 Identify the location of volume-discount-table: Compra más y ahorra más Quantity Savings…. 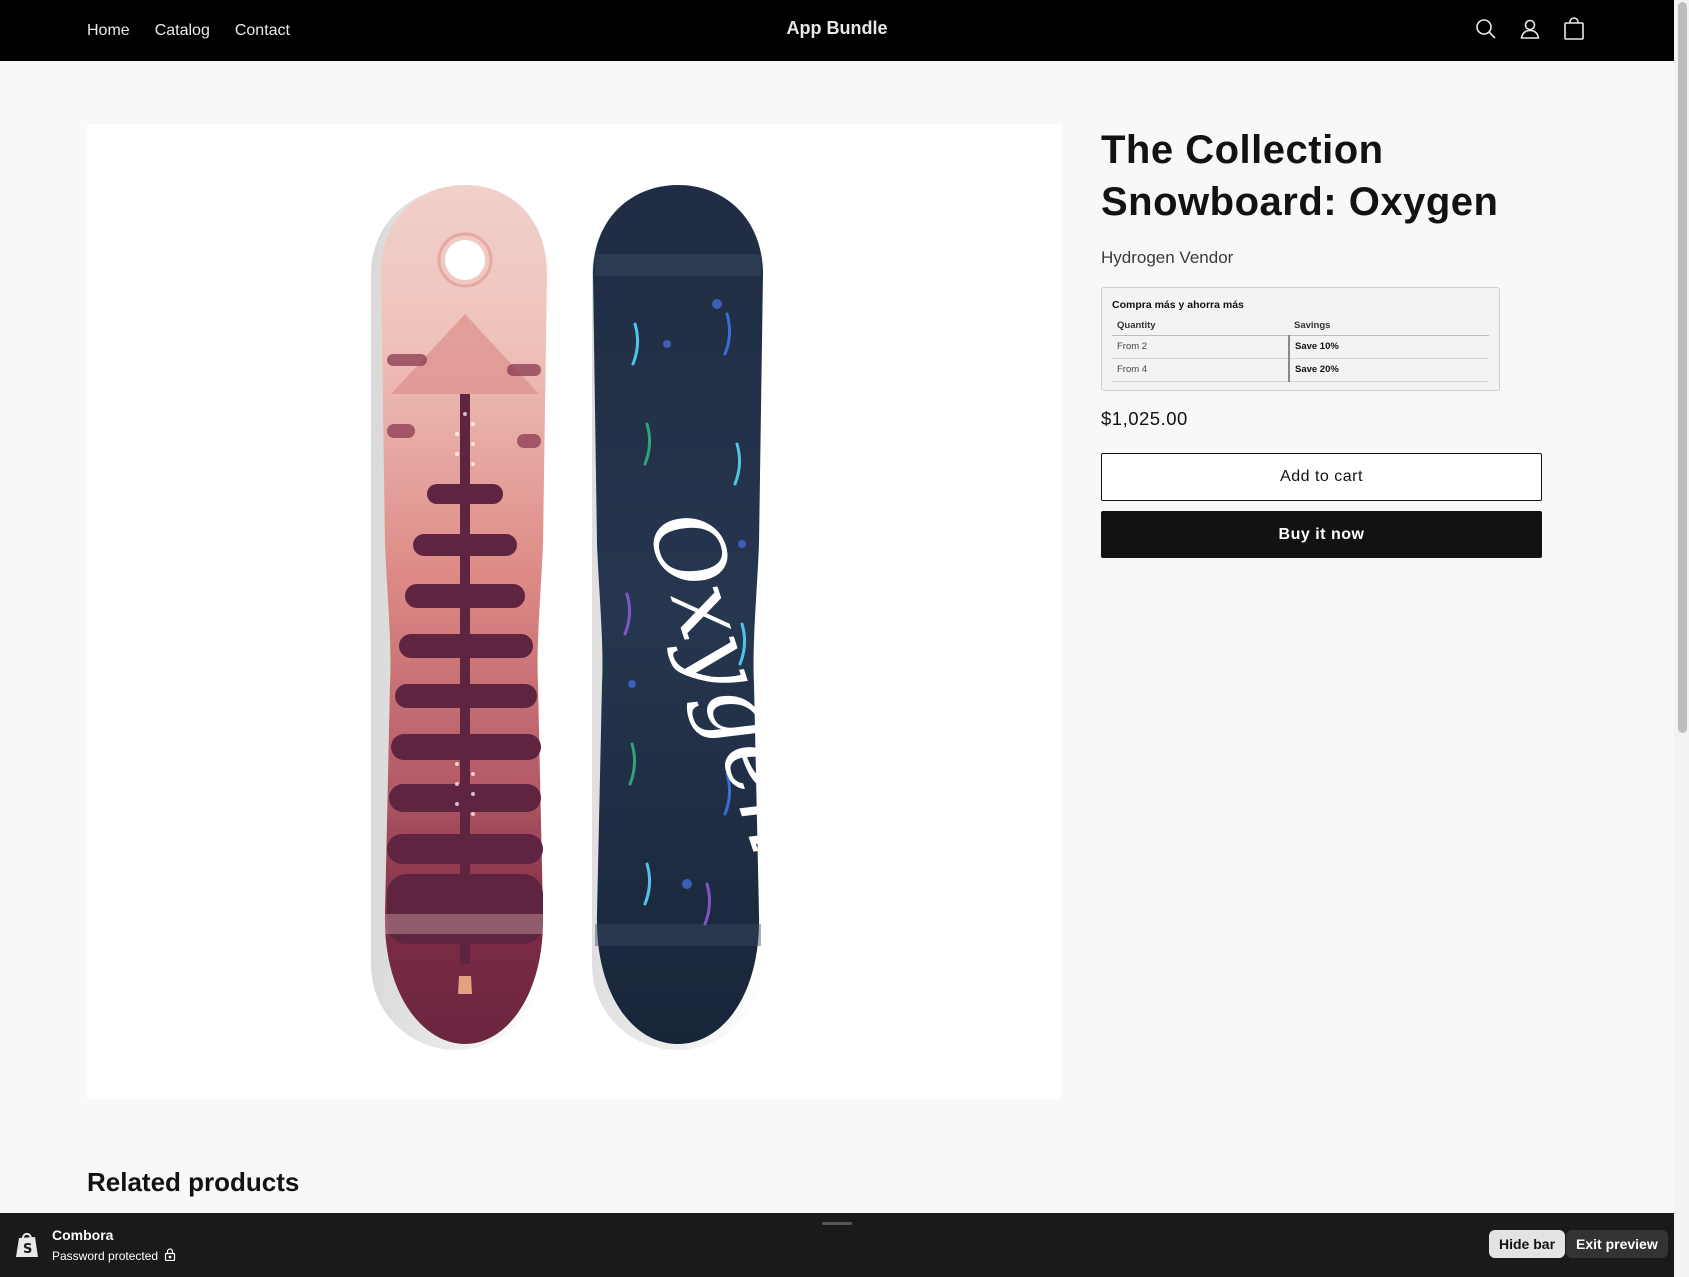
(1300, 339).